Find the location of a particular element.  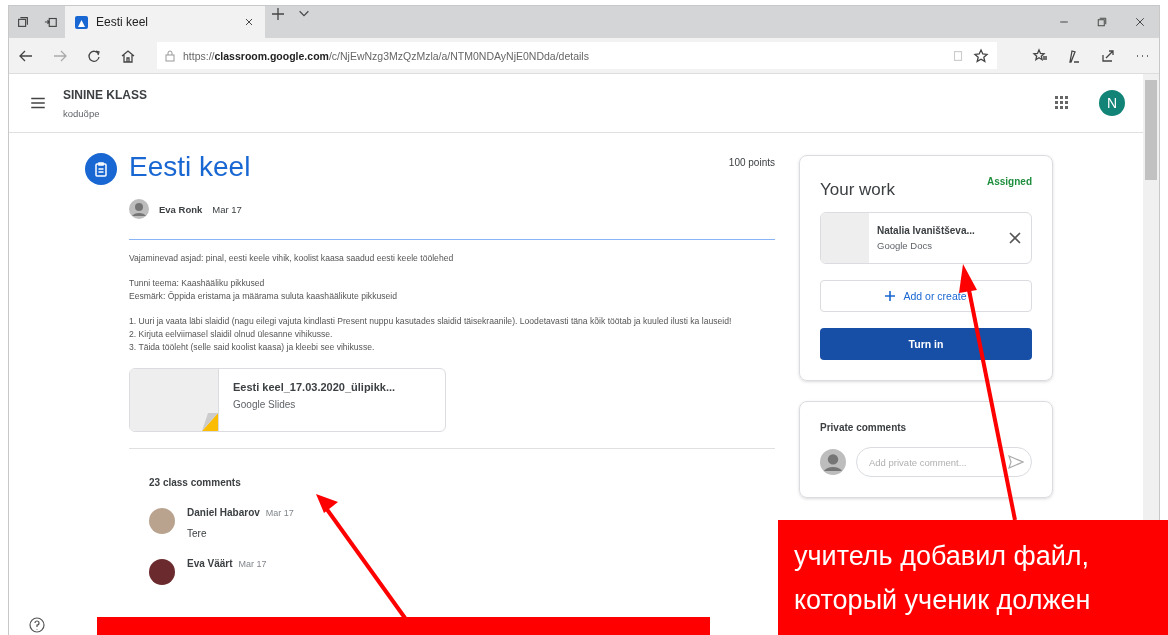

file-card: Natalia Ivaništševa... Google Docs is located at coordinates (926, 238).